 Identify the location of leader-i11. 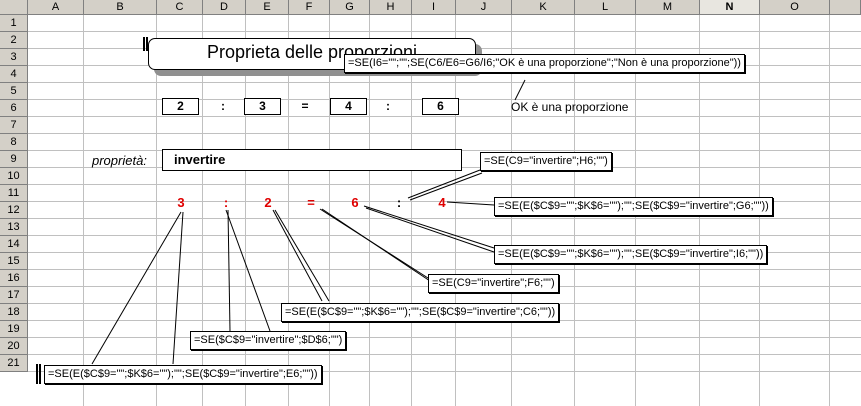
(470, 203).